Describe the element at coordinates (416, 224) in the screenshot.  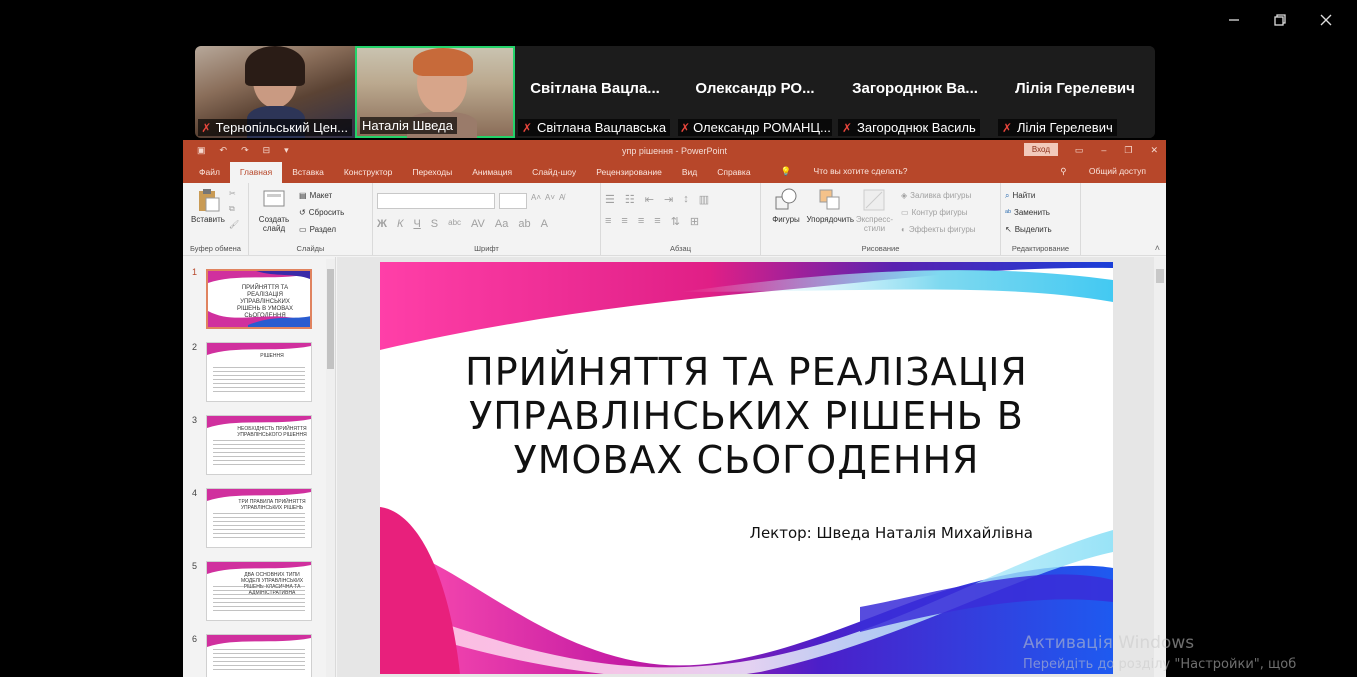
I see `underline-button: Ч` at that location.